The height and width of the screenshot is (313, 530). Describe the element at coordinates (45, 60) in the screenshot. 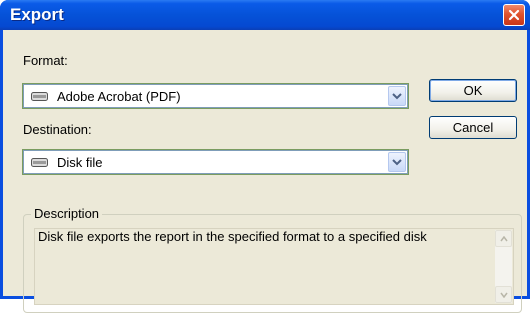

I see `format-label: Format:` at that location.